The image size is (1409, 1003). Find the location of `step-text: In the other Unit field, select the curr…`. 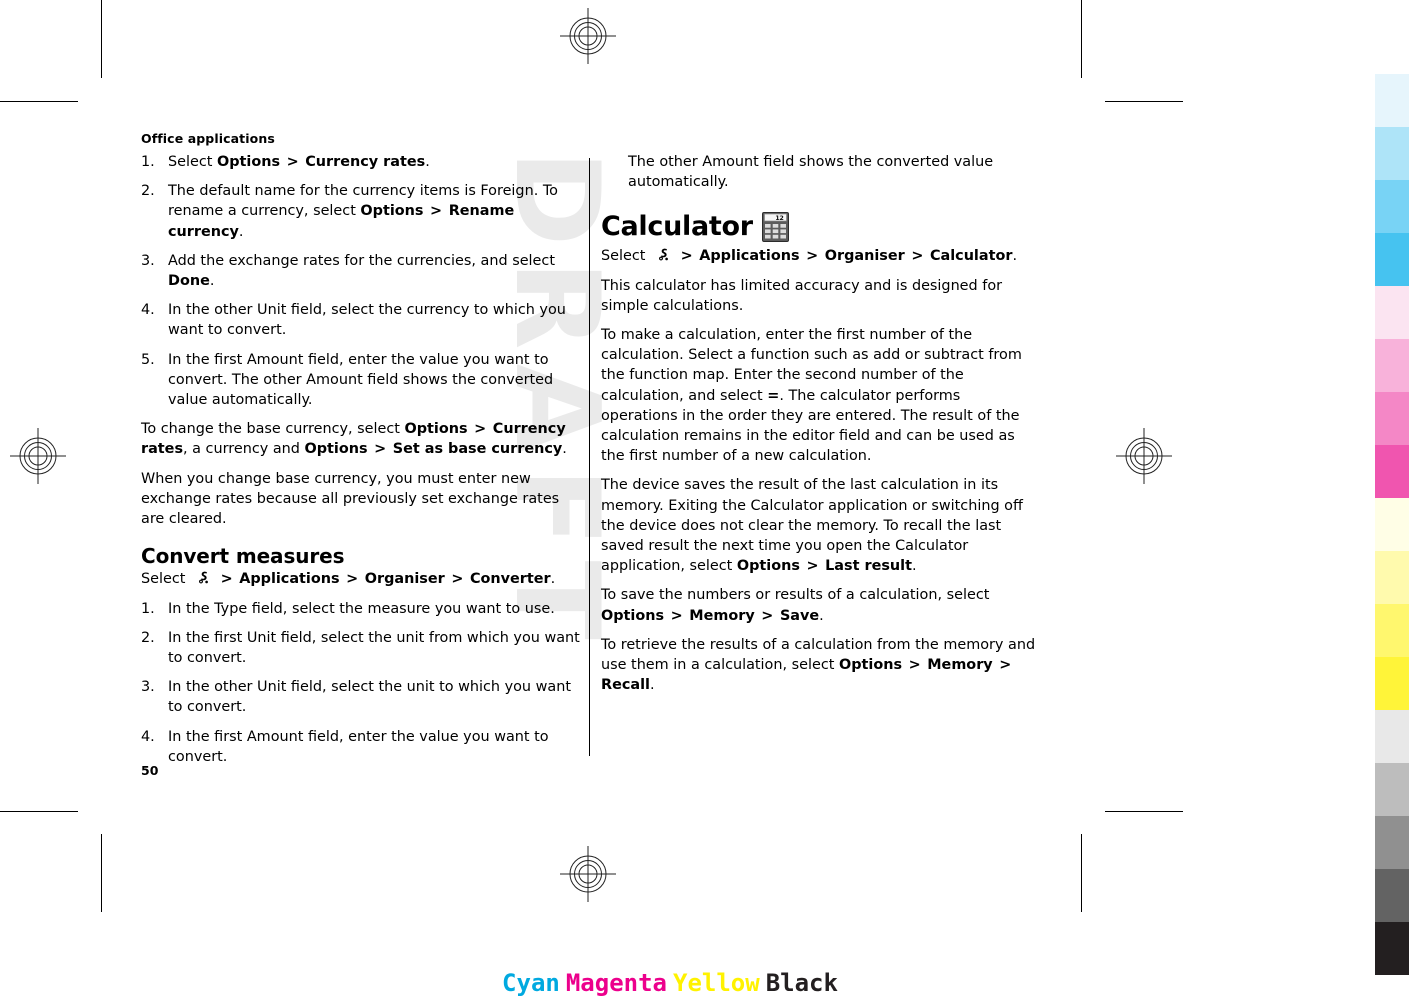

step-text: In the other Unit field, select the curr… is located at coordinates (367, 320).